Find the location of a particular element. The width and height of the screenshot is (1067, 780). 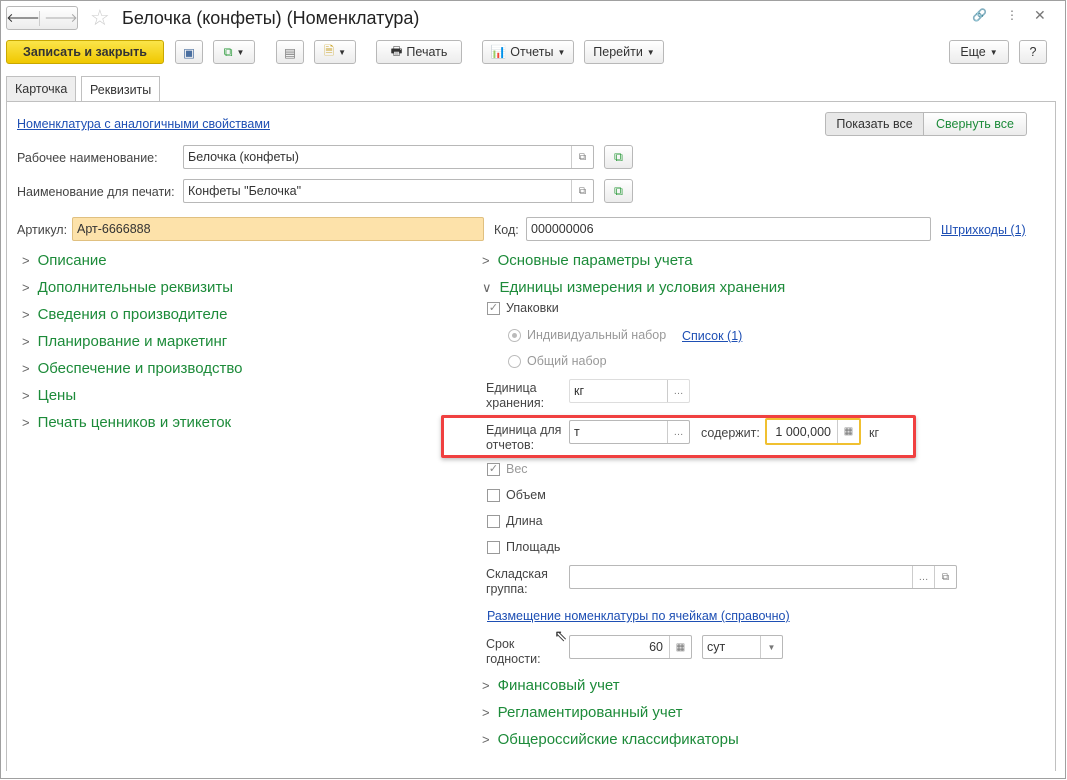

group-units: ∨ Единицы измерения и условия хранения is located at coordinates (633, 287).